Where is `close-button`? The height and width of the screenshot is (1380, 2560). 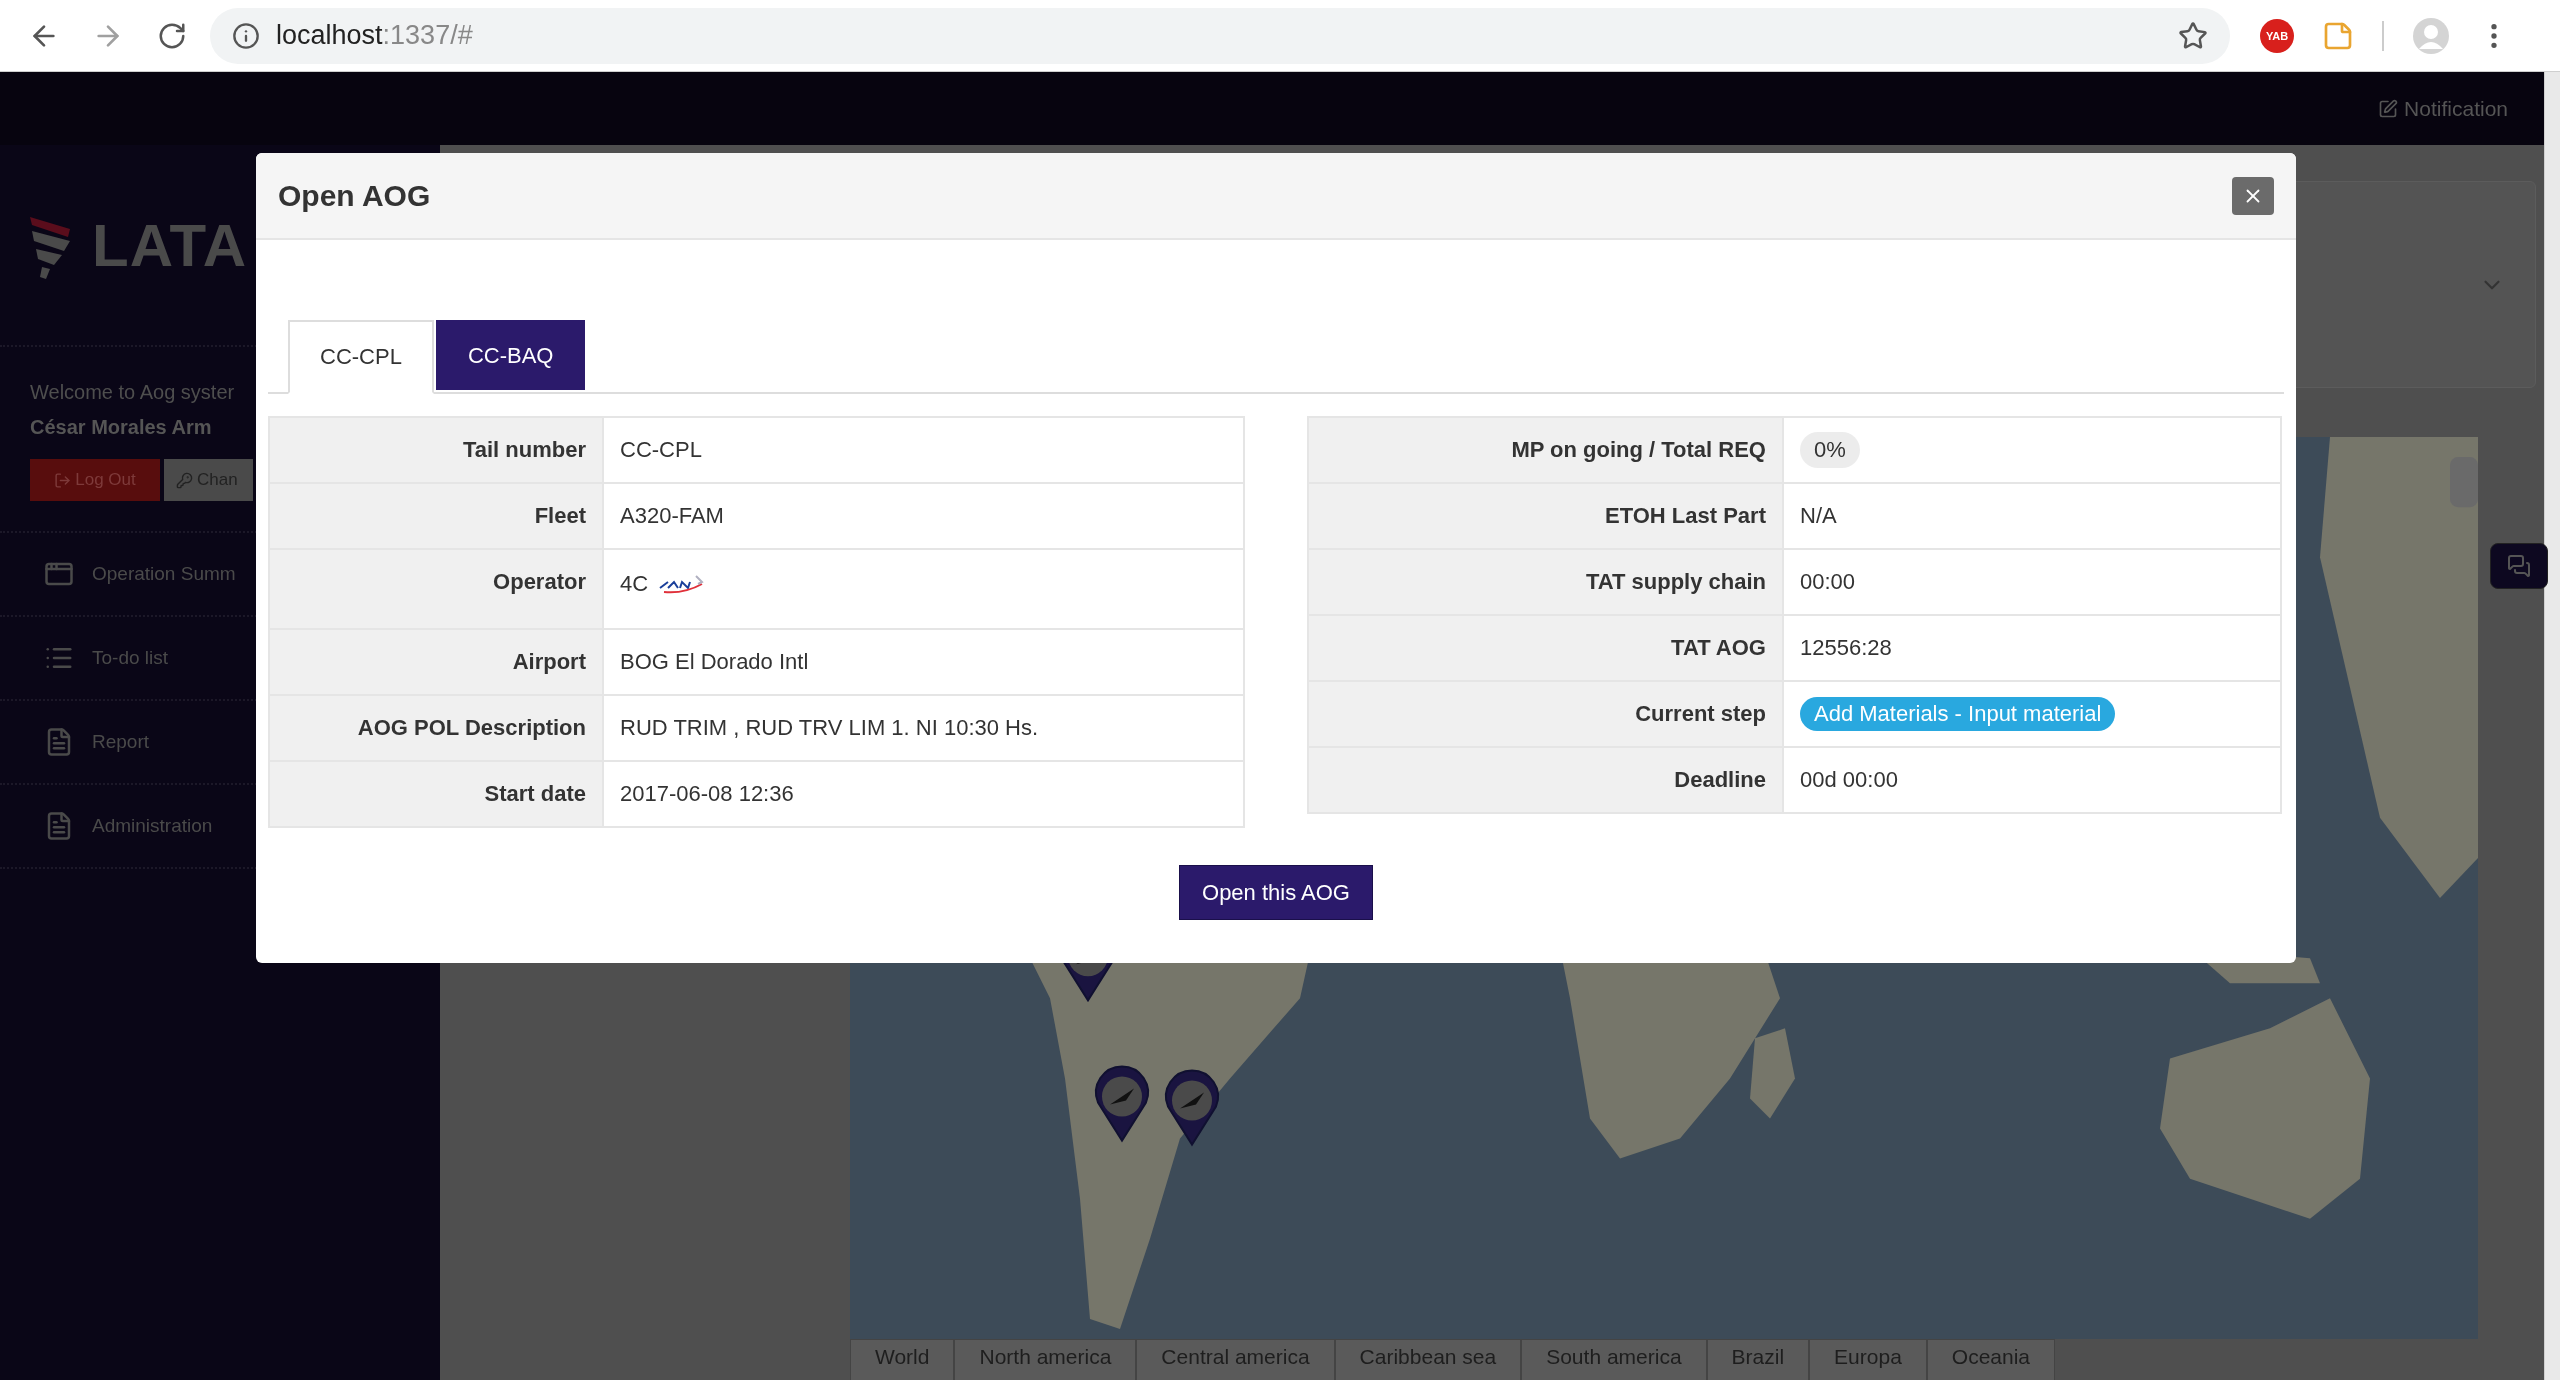 close-button is located at coordinates (2253, 195).